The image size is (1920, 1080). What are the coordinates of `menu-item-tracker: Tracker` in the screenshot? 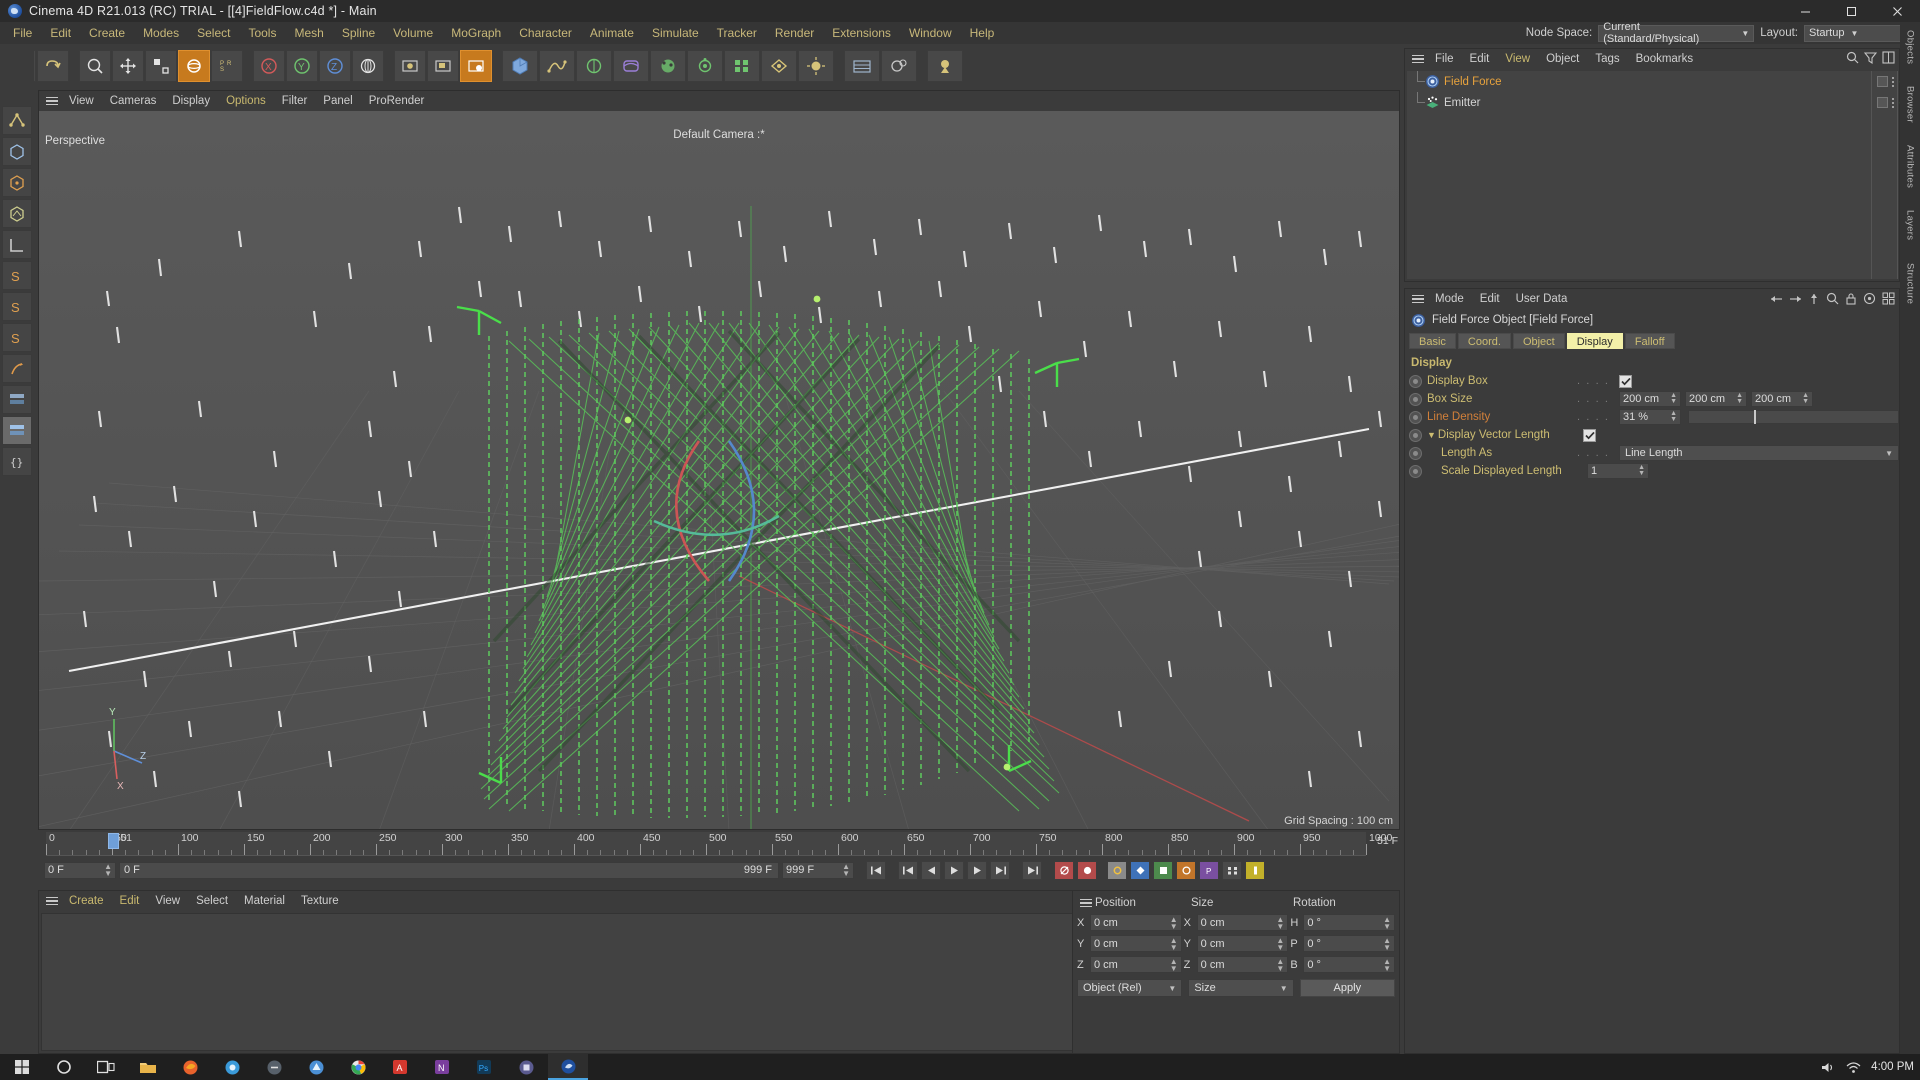 It's located at (737, 33).